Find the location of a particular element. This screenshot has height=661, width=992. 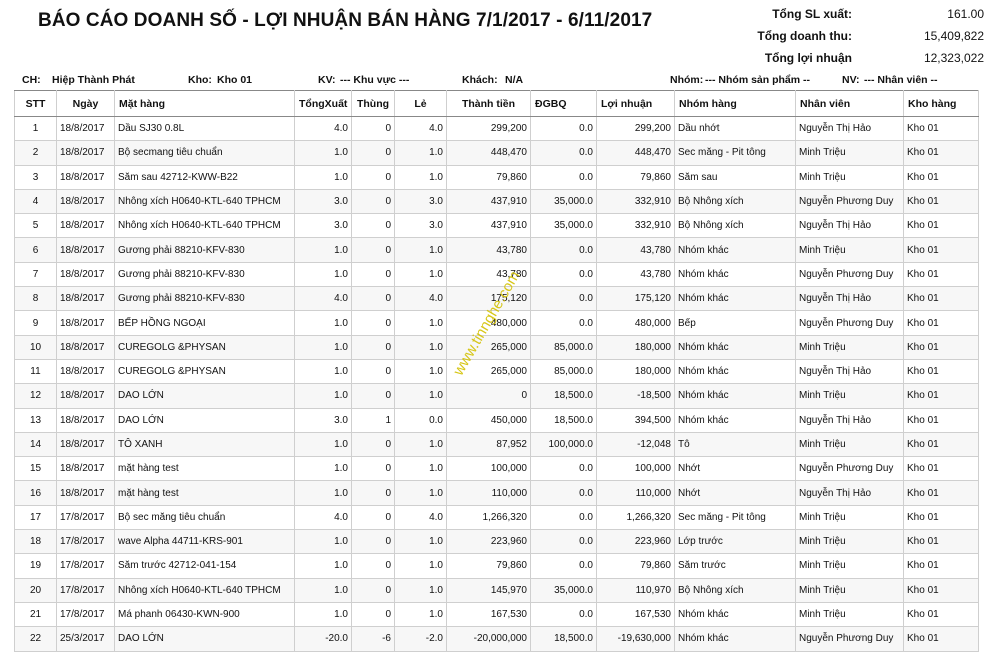

filter-warehouse-value: Kho 01 is located at coordinates (235, 80).